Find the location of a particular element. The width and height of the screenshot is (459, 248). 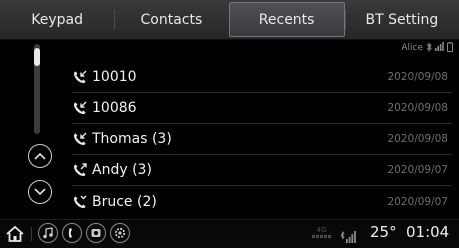

phone-icon is located at coordinates (70, 233).